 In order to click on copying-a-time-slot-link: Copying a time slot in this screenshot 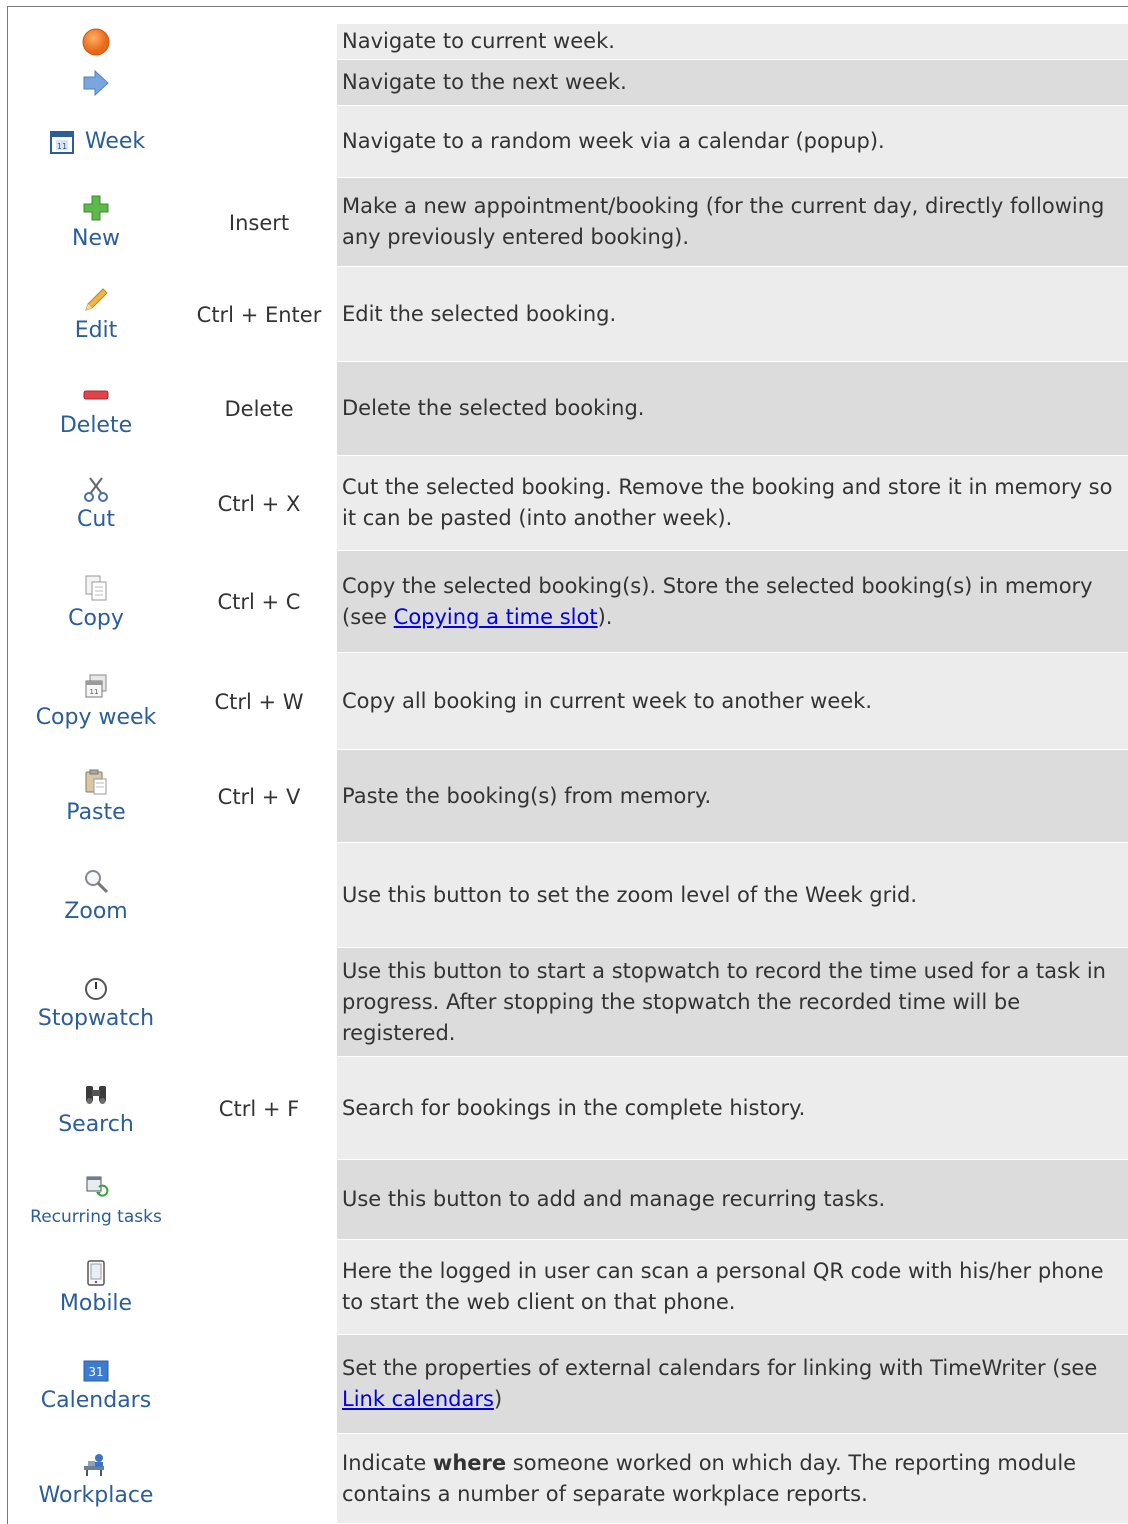, I will do `click(496, 617)`.